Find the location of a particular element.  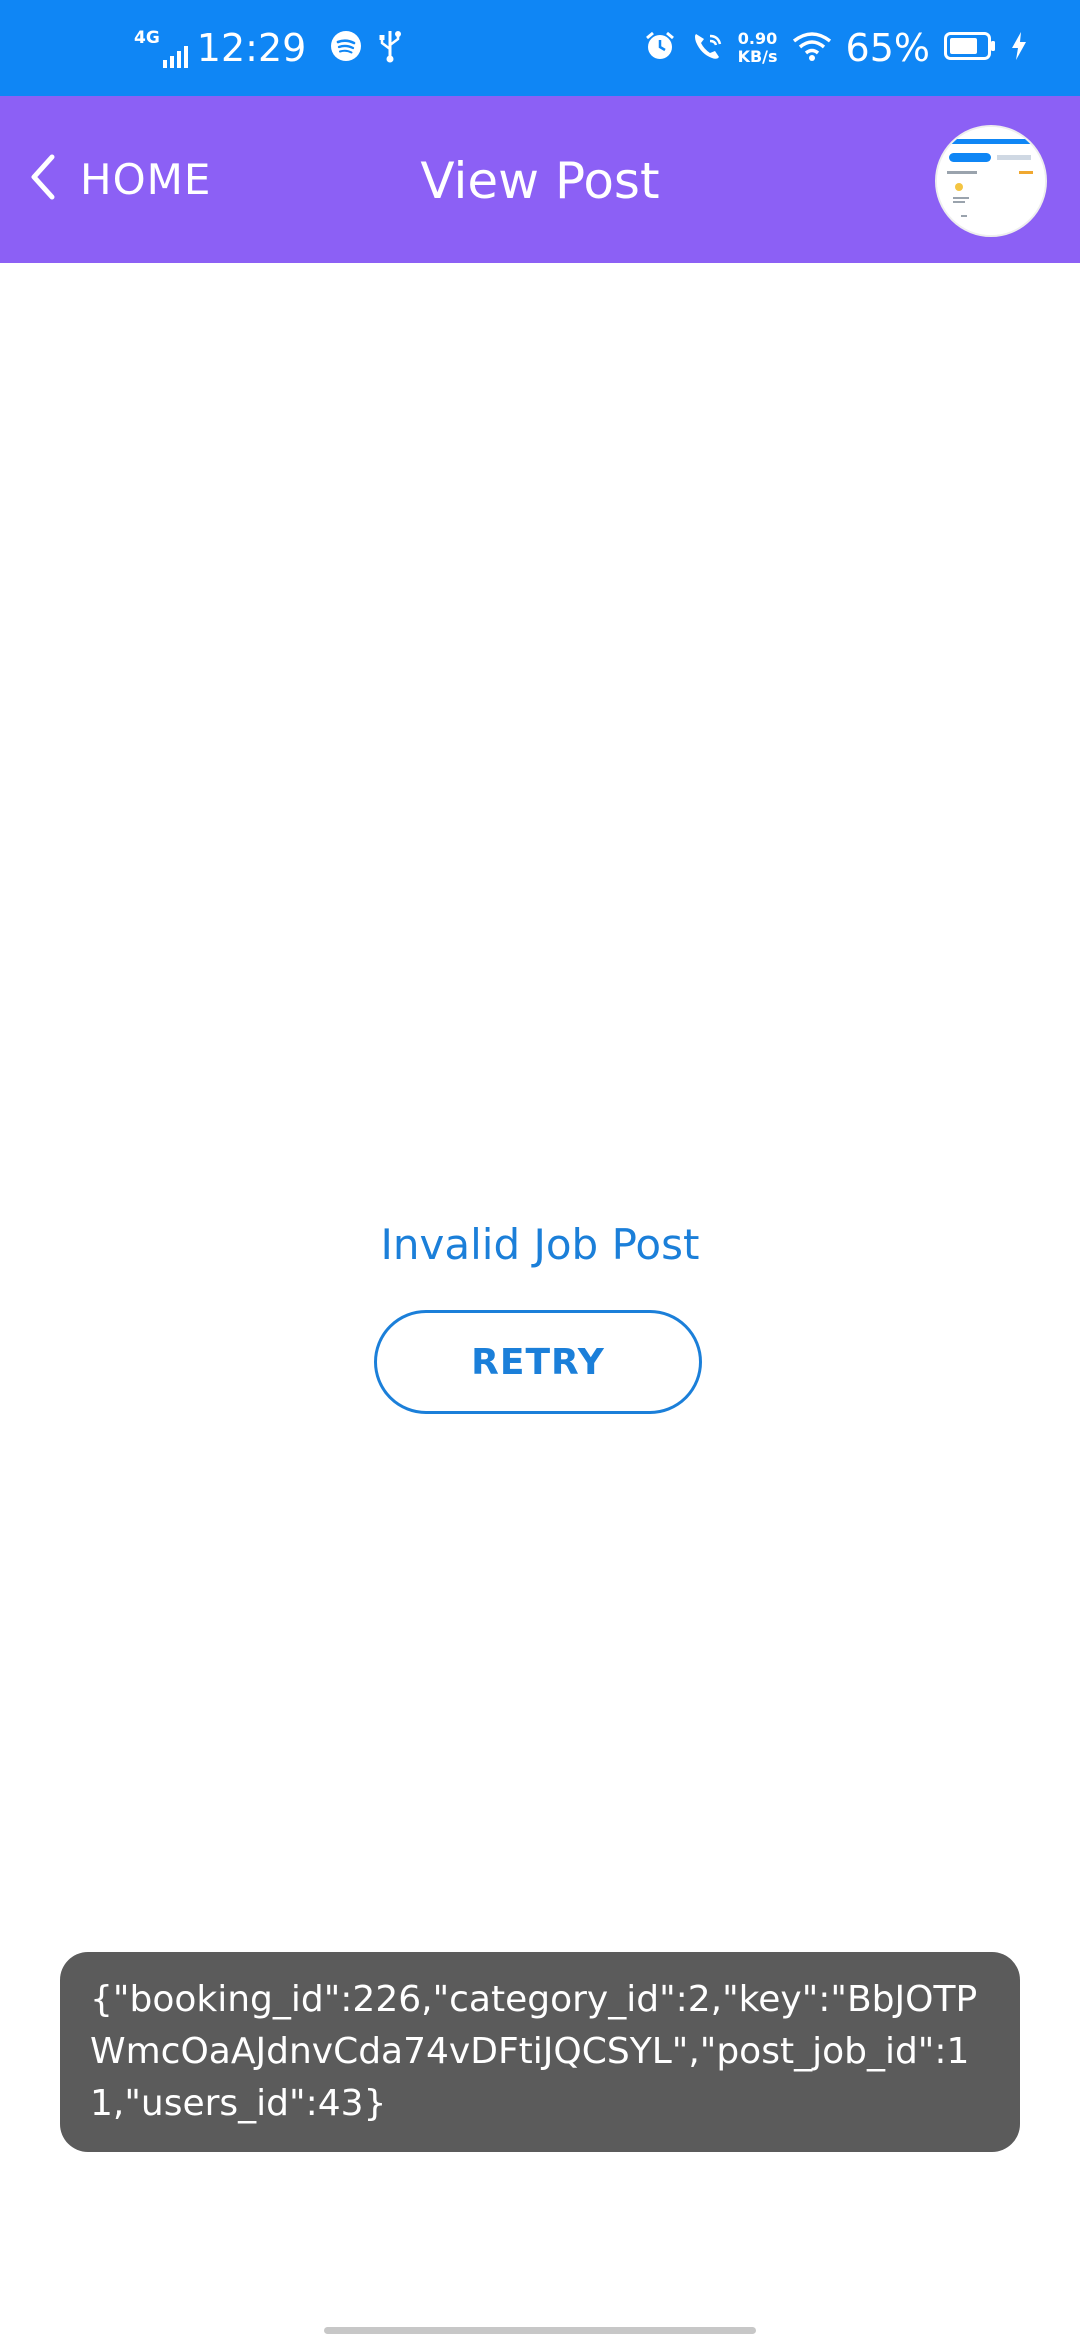

signal-icon: 4G is located at coordinates (161, 48).